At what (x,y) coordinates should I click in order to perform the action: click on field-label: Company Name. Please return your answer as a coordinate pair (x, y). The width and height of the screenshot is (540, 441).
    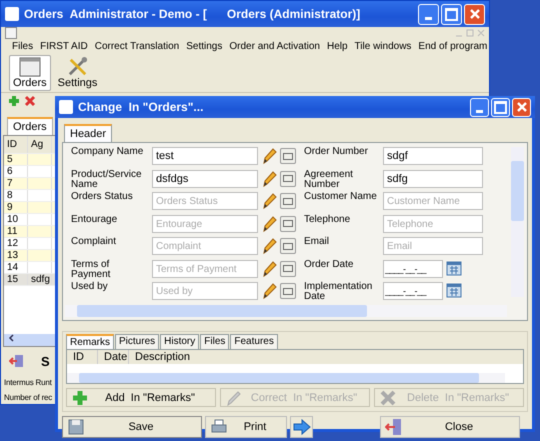
    Looking at the image, I should click on (107, 152).